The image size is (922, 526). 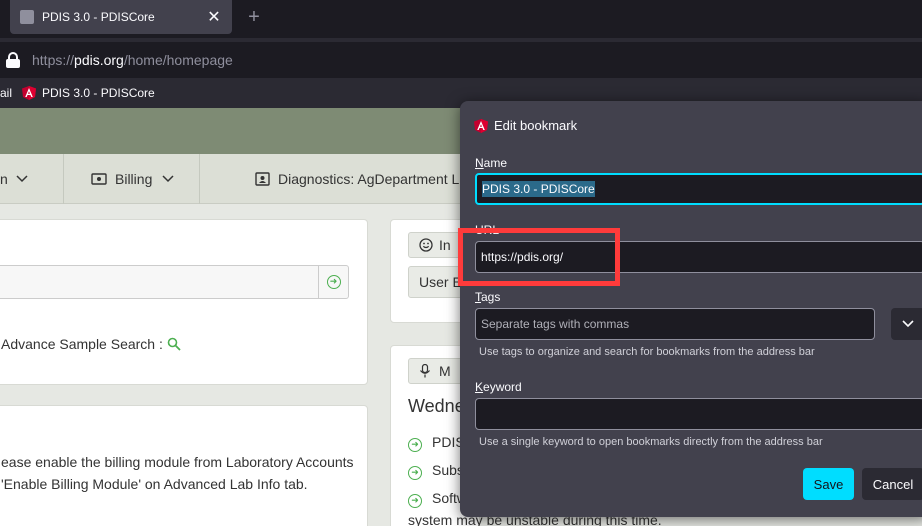 I want to click on news-item: ➜ PDIS, so click(x=436, y=443).